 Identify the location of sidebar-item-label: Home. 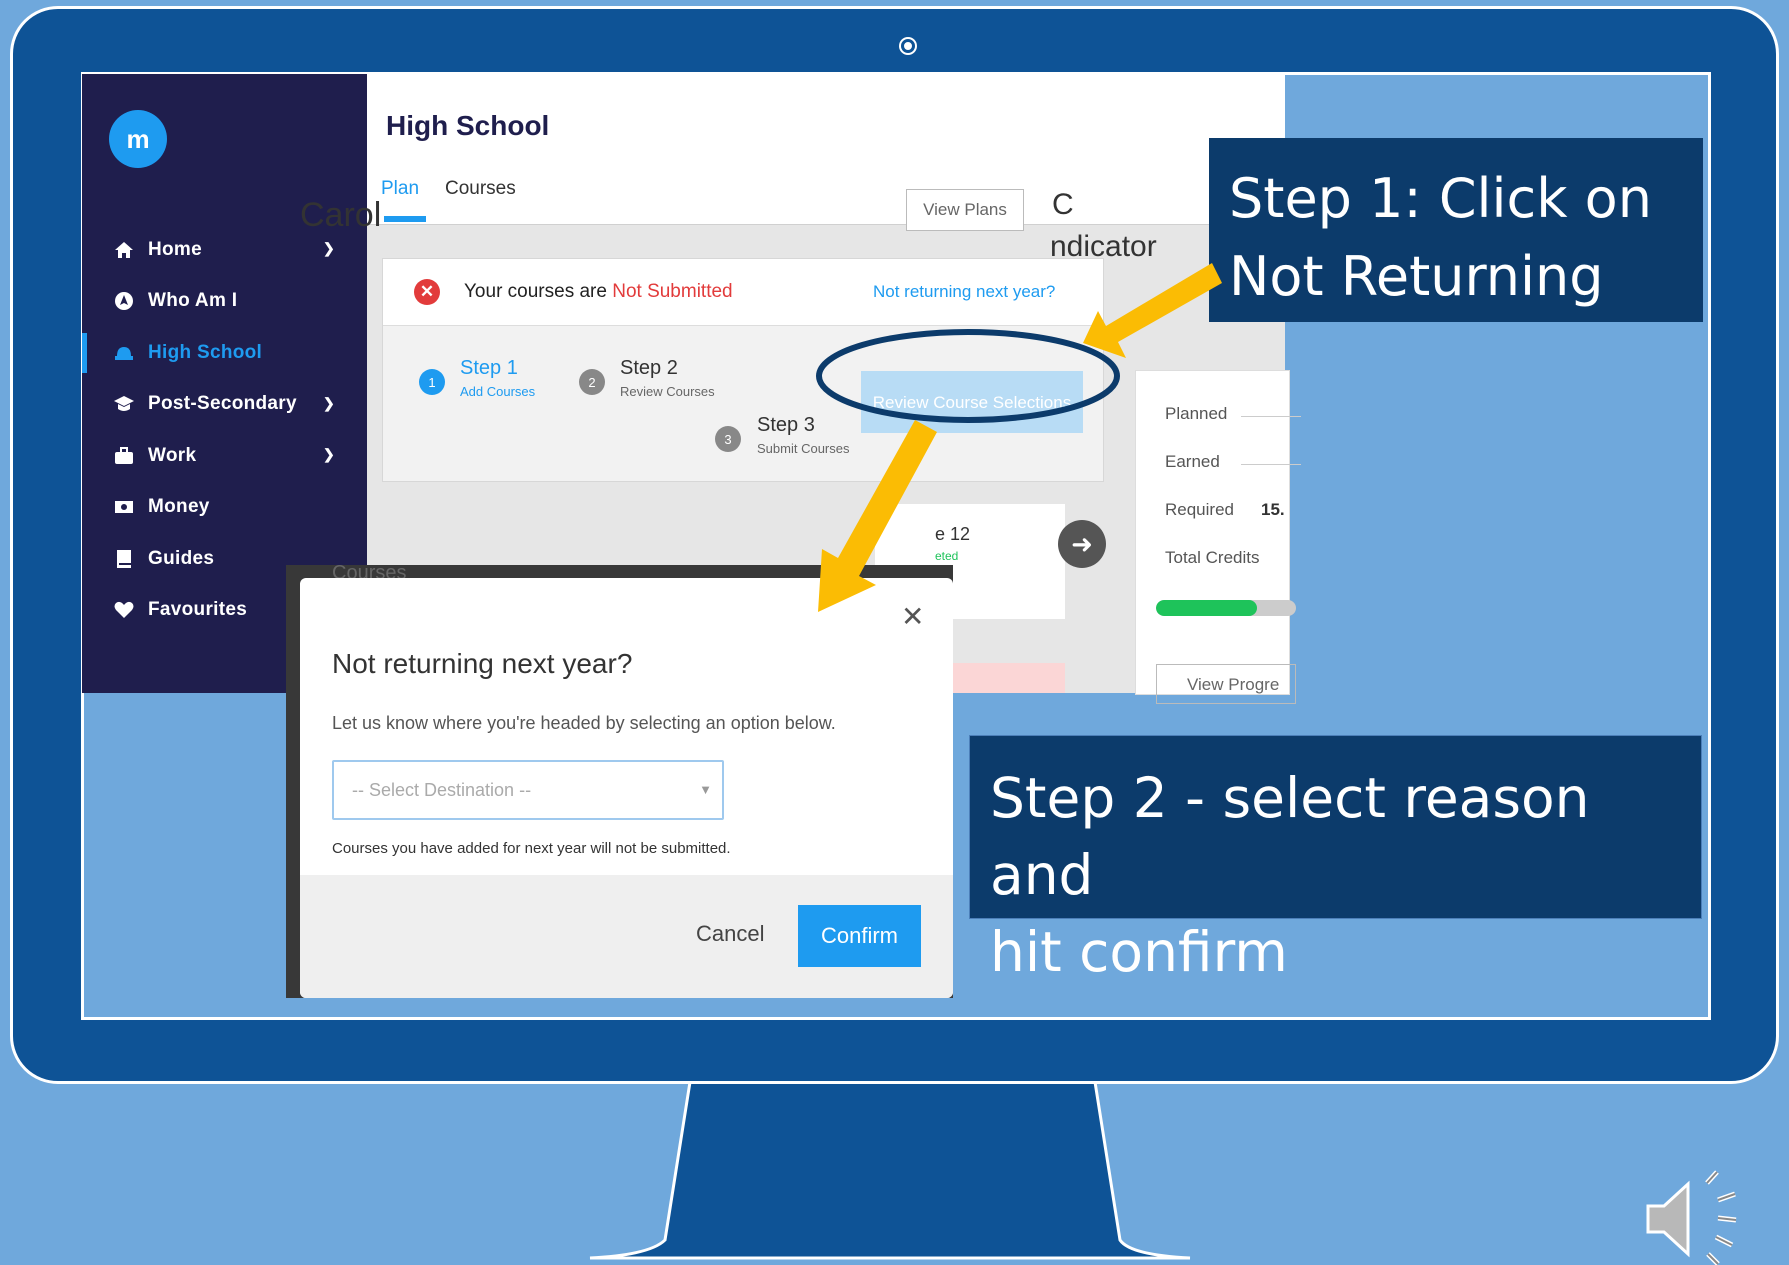
(175, 249).